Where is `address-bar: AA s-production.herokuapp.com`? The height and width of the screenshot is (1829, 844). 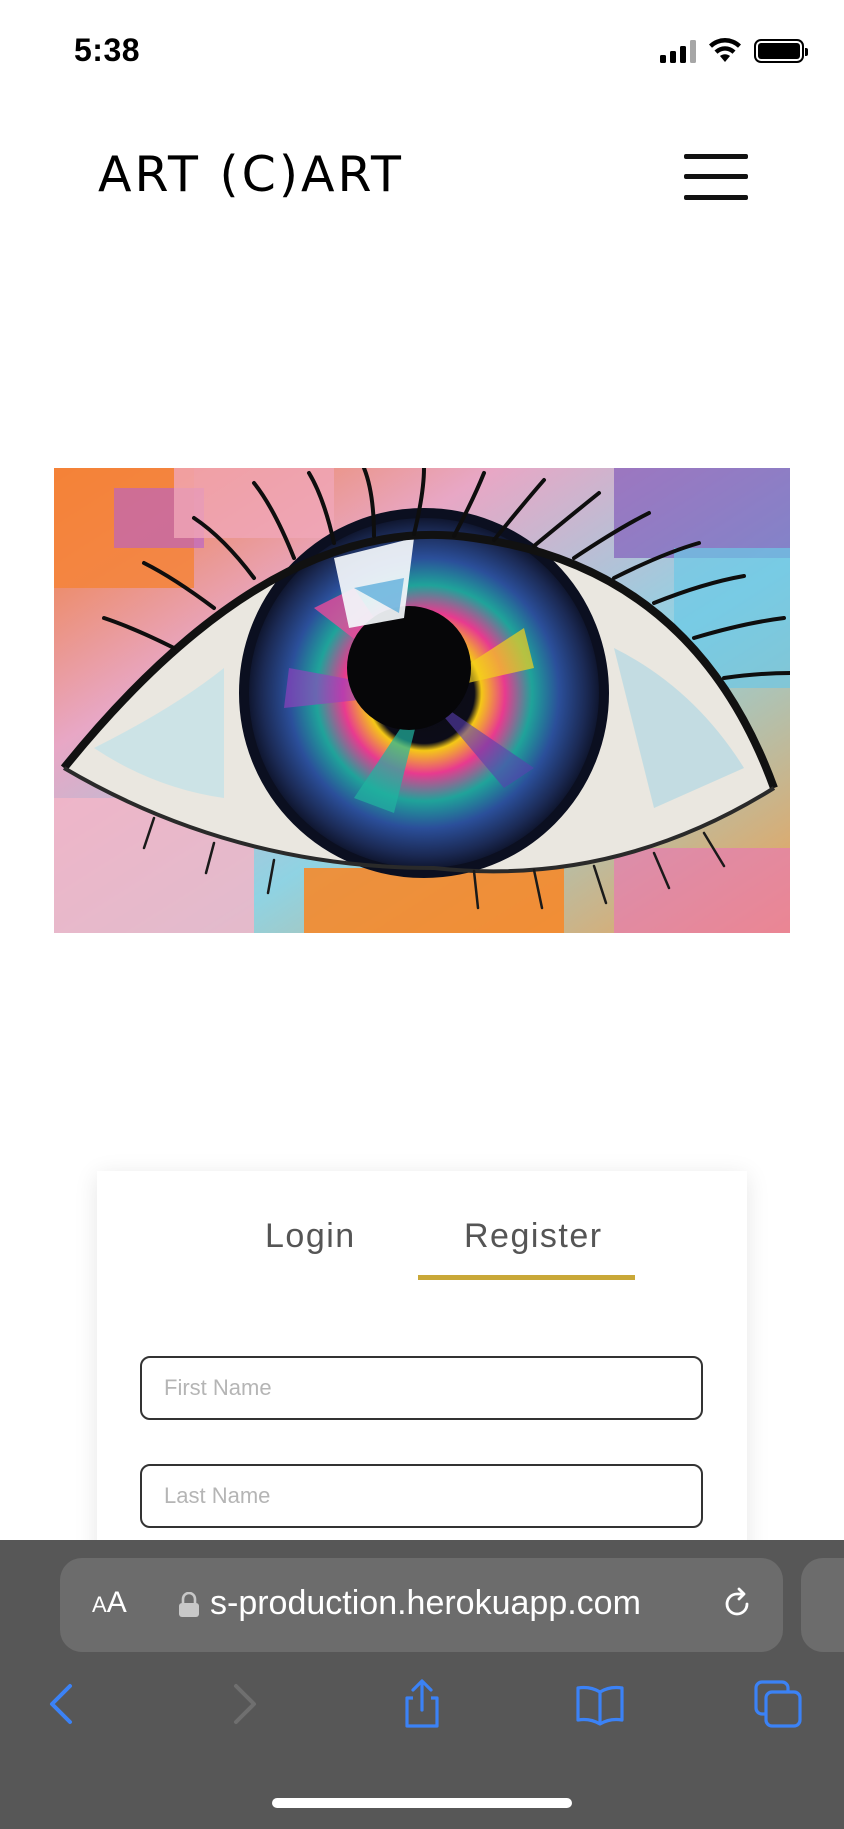
address-bar: AA s-production.herokuapp.com is located at coordinates (421, 1605).